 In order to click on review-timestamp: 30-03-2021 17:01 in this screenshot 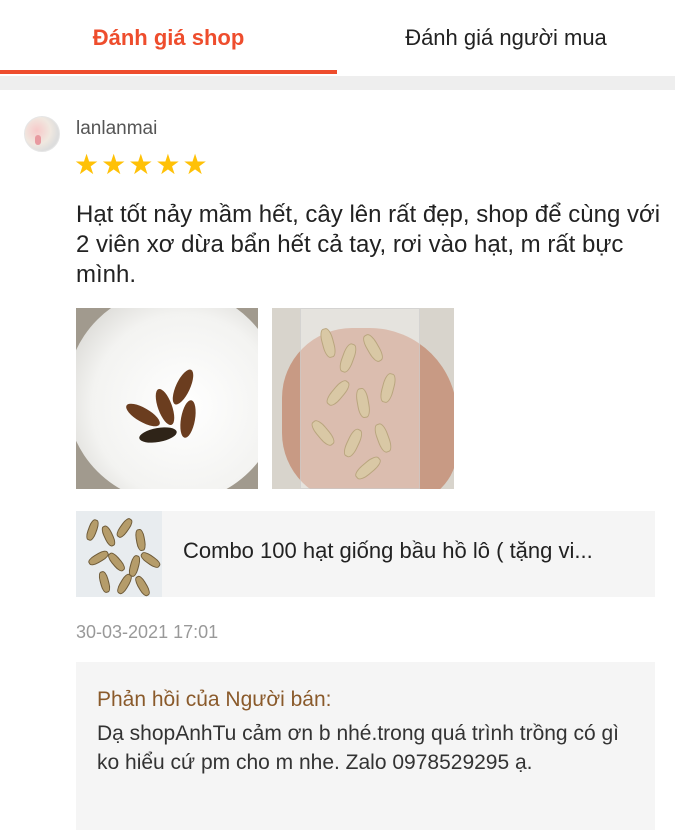, I will do `click(147, 632)`.